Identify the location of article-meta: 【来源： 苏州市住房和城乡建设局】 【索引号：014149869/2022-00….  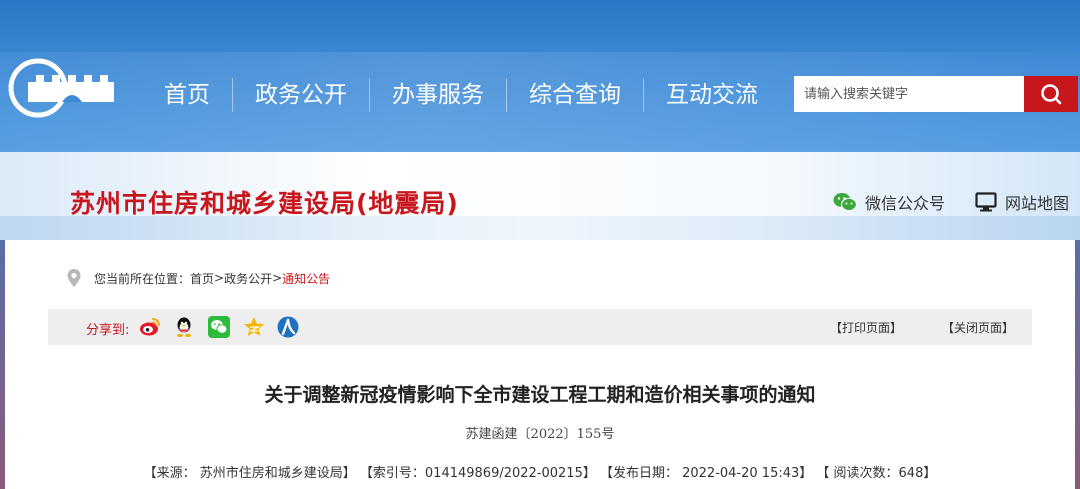
(540, 473).